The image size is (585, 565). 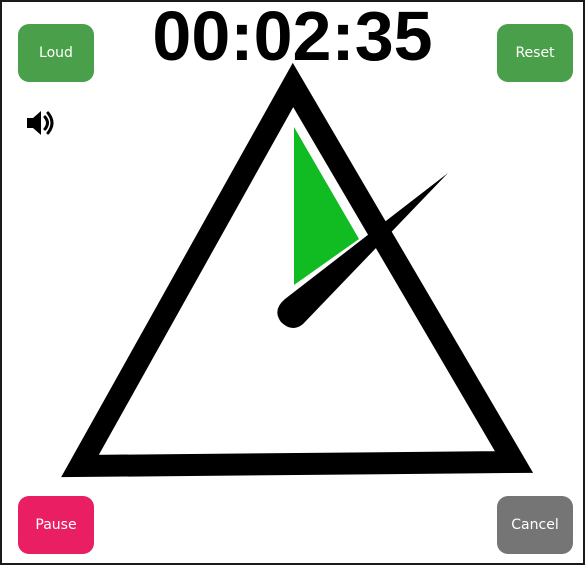 What do you see at coordinates (326, 206) in the screenshot?
I see `progress-wedge` at bounding box center [326, 206].